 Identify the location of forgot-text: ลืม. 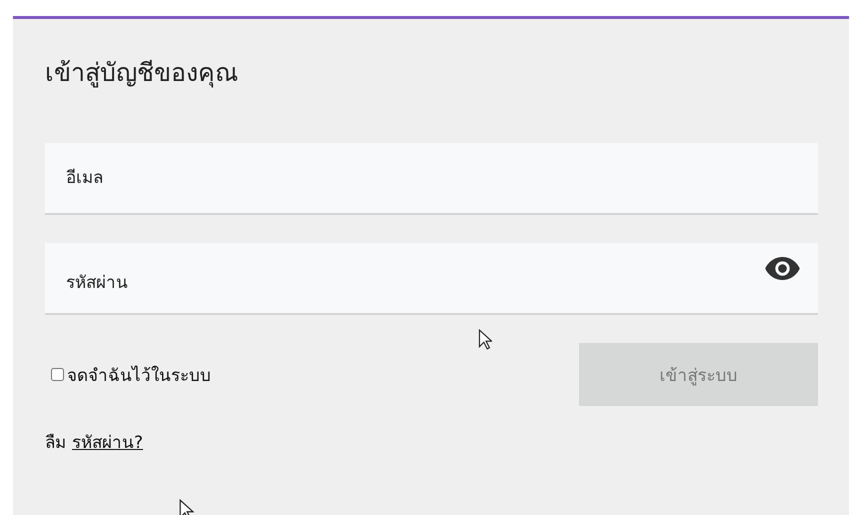
(55, 443).